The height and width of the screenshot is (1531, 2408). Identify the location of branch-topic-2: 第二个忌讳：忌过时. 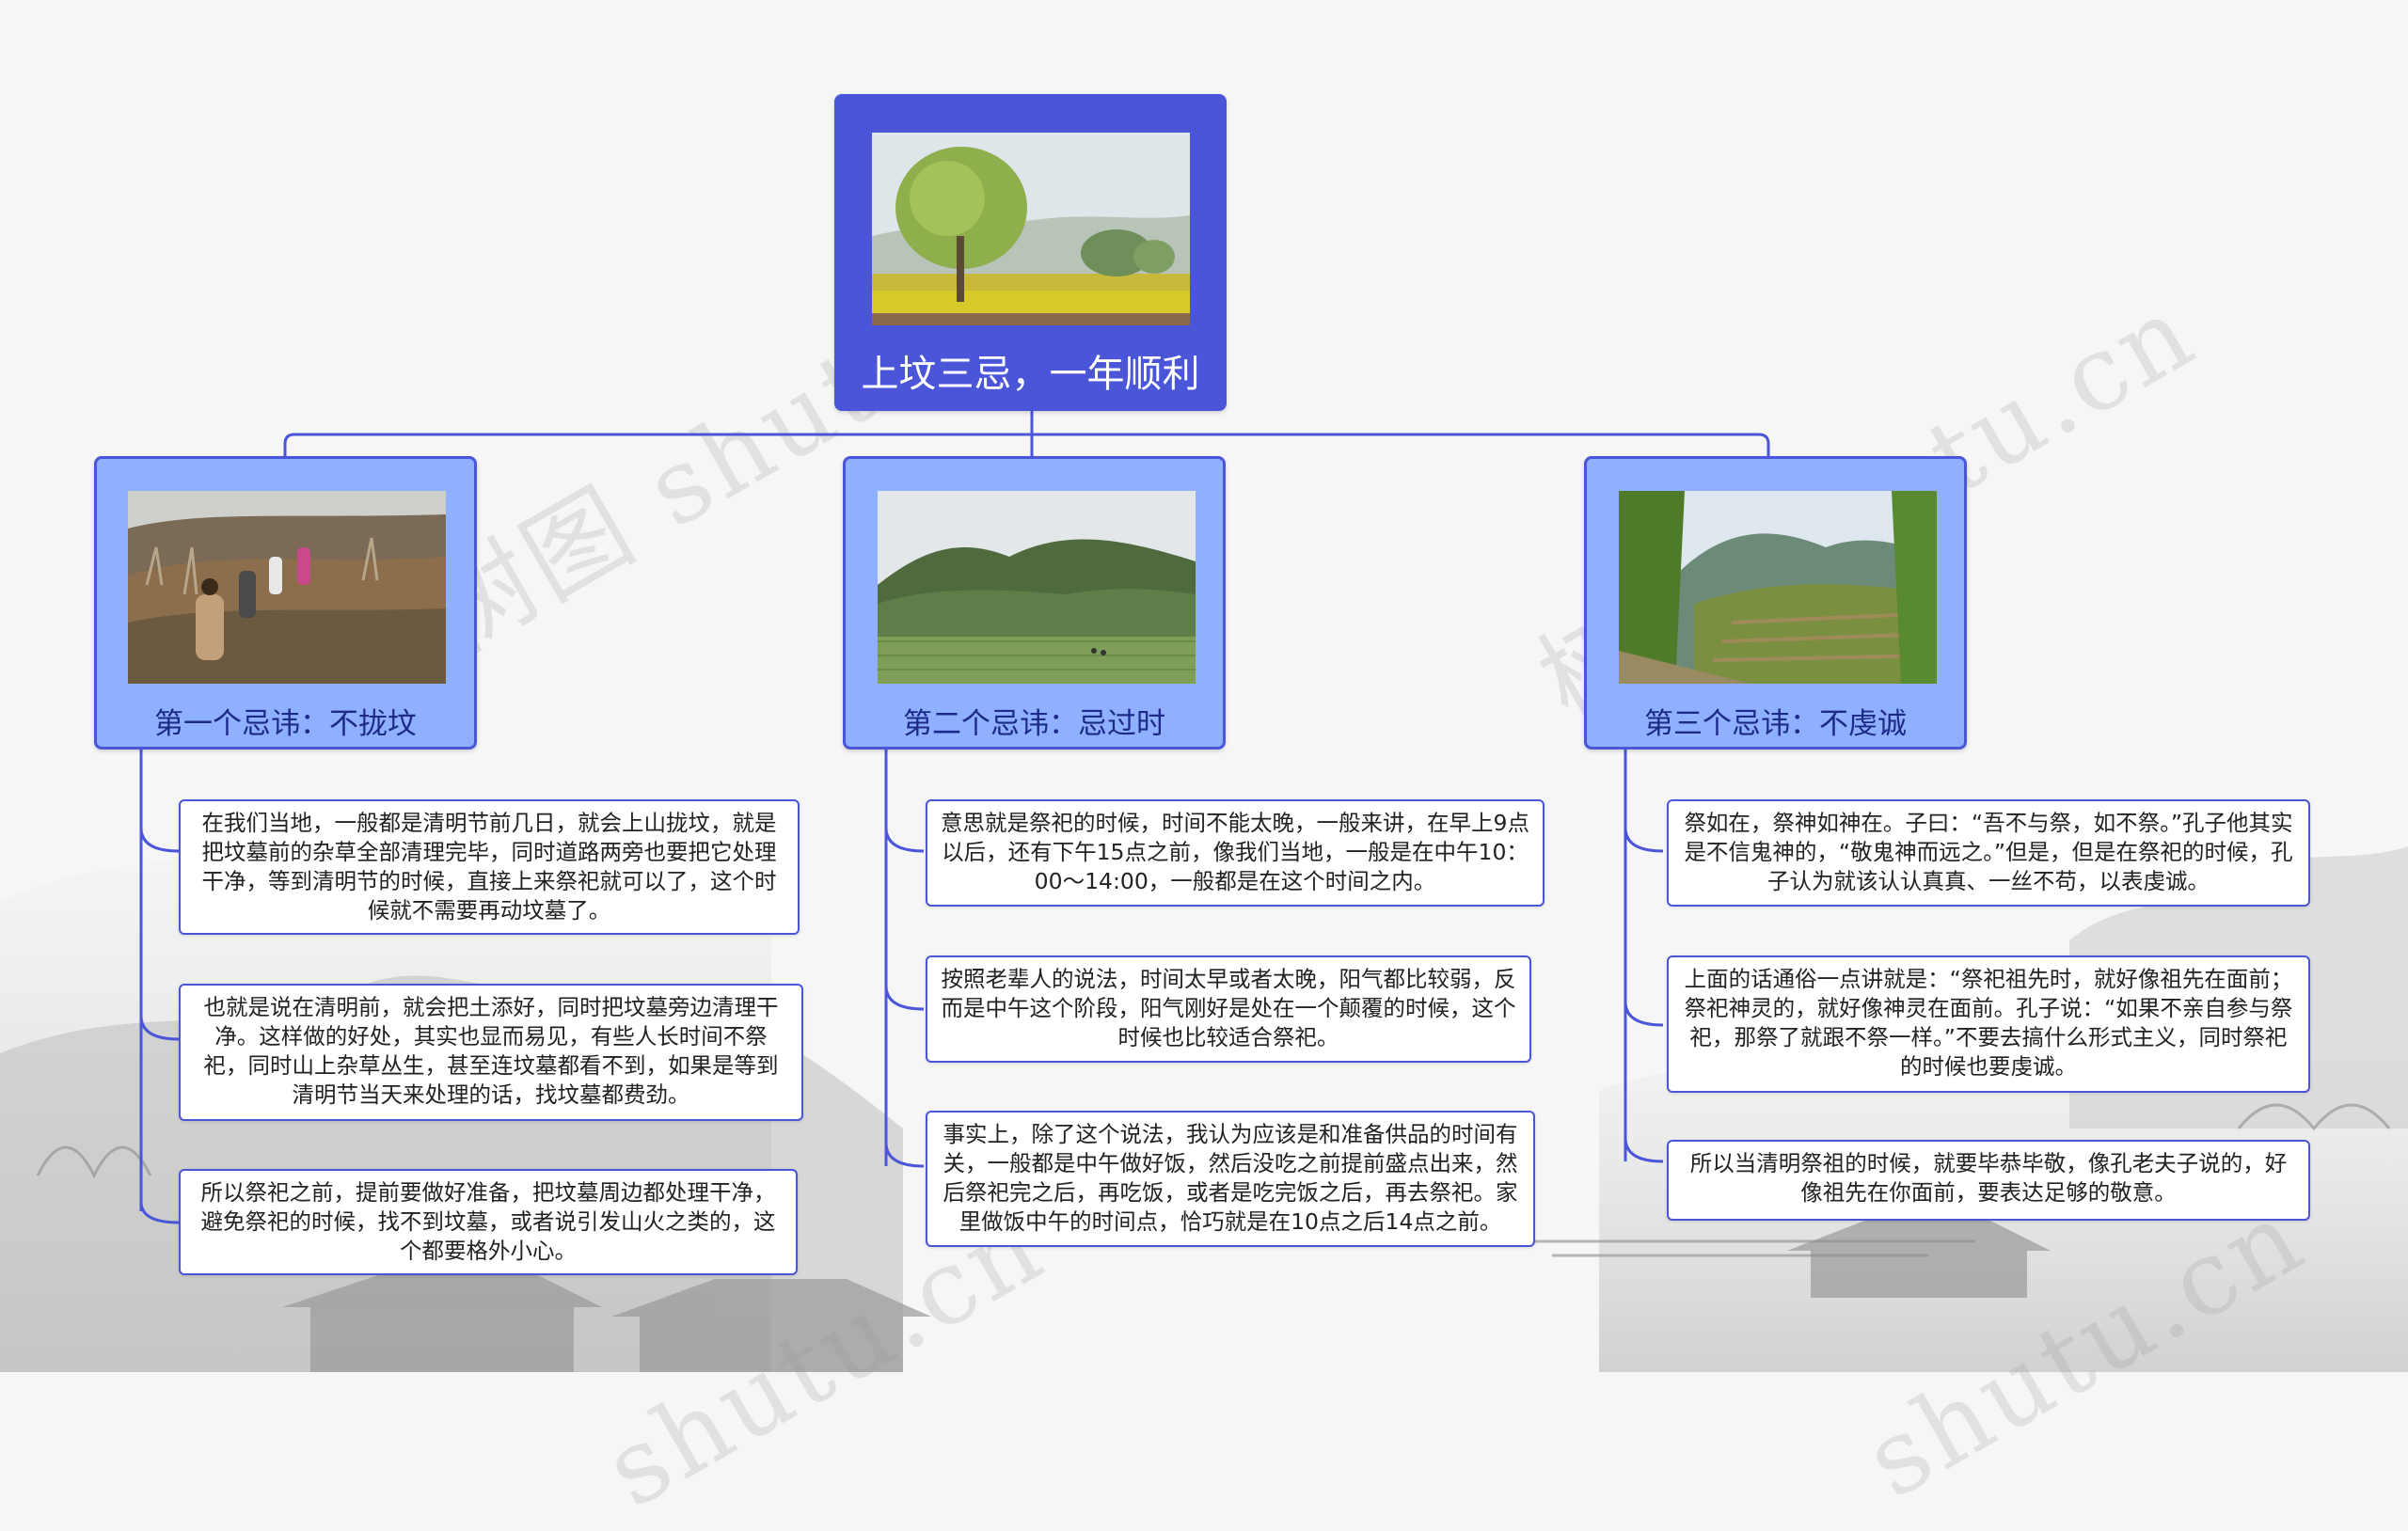
(1034, 603).